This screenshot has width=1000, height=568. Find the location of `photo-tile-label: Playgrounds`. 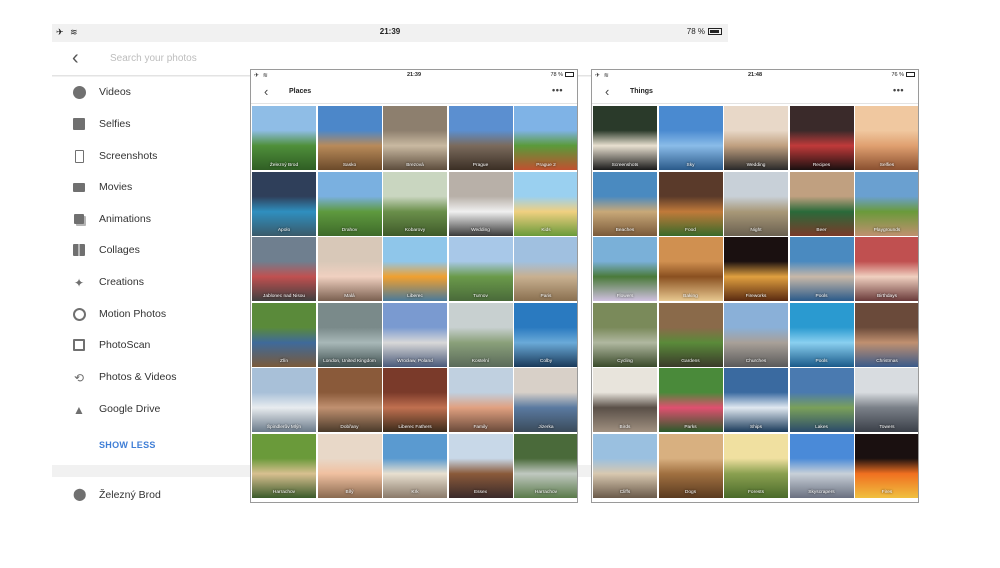

photo-tile-label: Playgrounds is located at coordinates (887, 230).